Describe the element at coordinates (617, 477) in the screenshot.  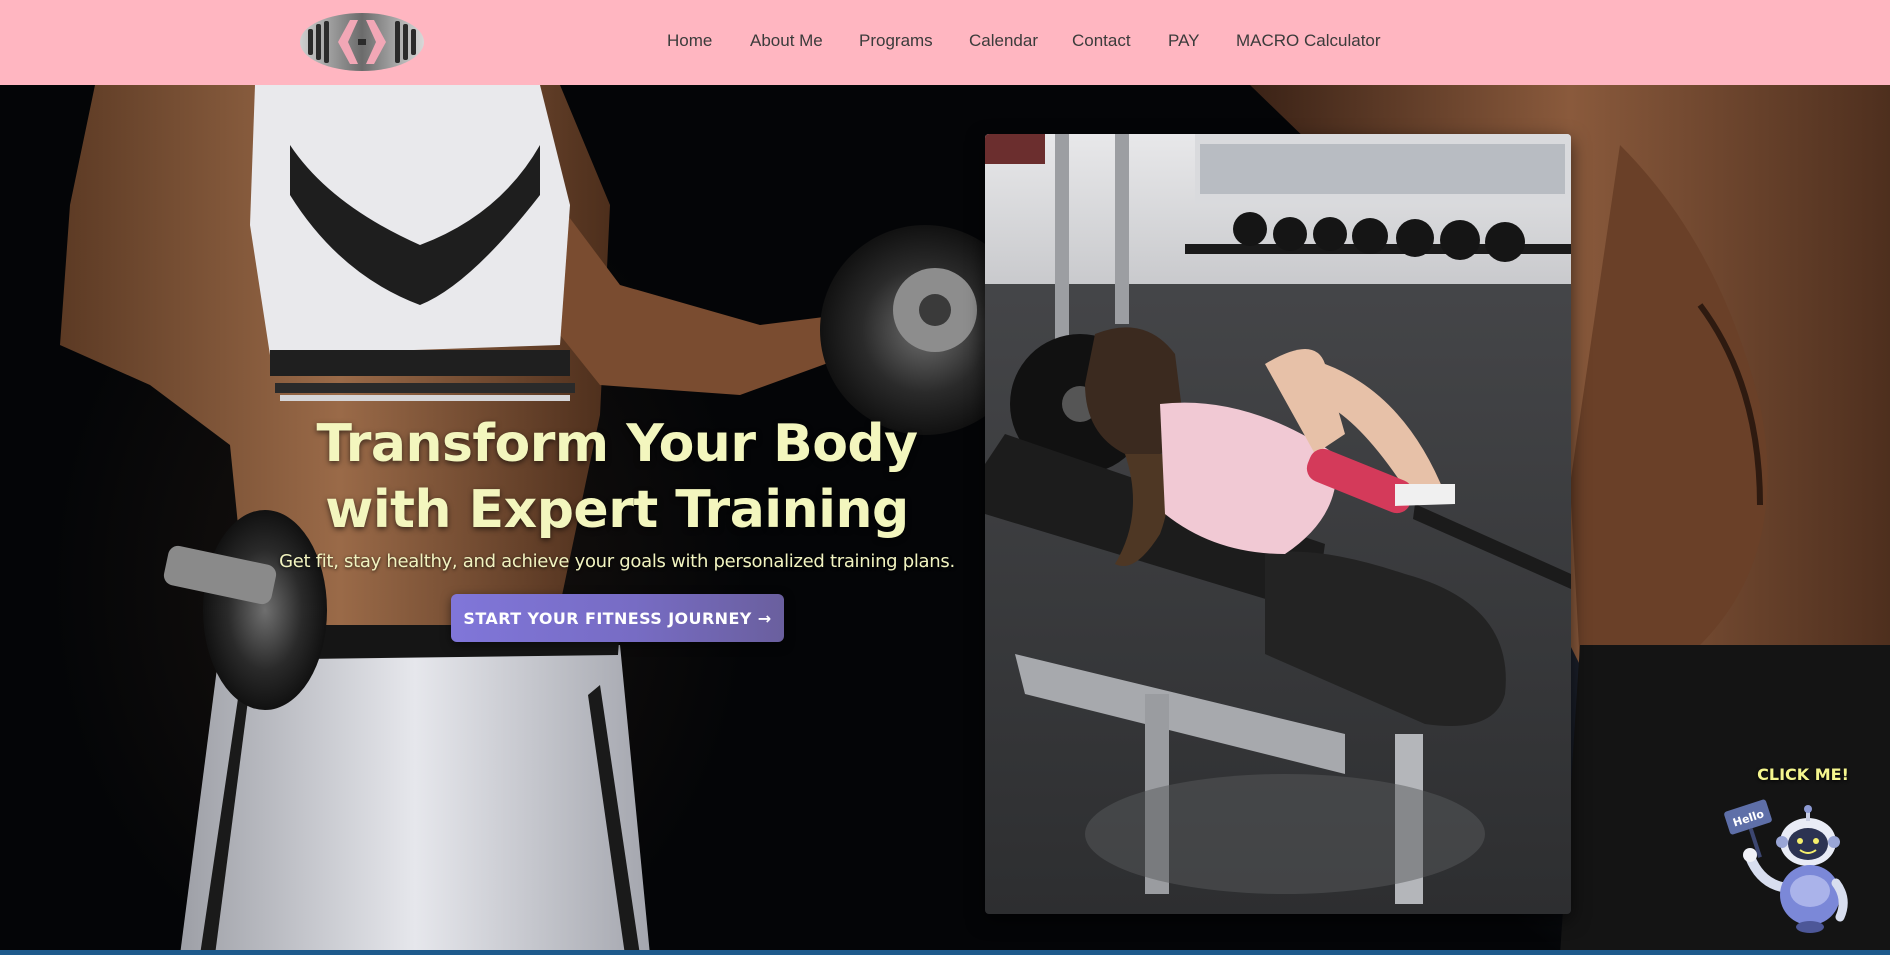
I see `hero-headline: Transform Your Body with Expert Training` at that location.